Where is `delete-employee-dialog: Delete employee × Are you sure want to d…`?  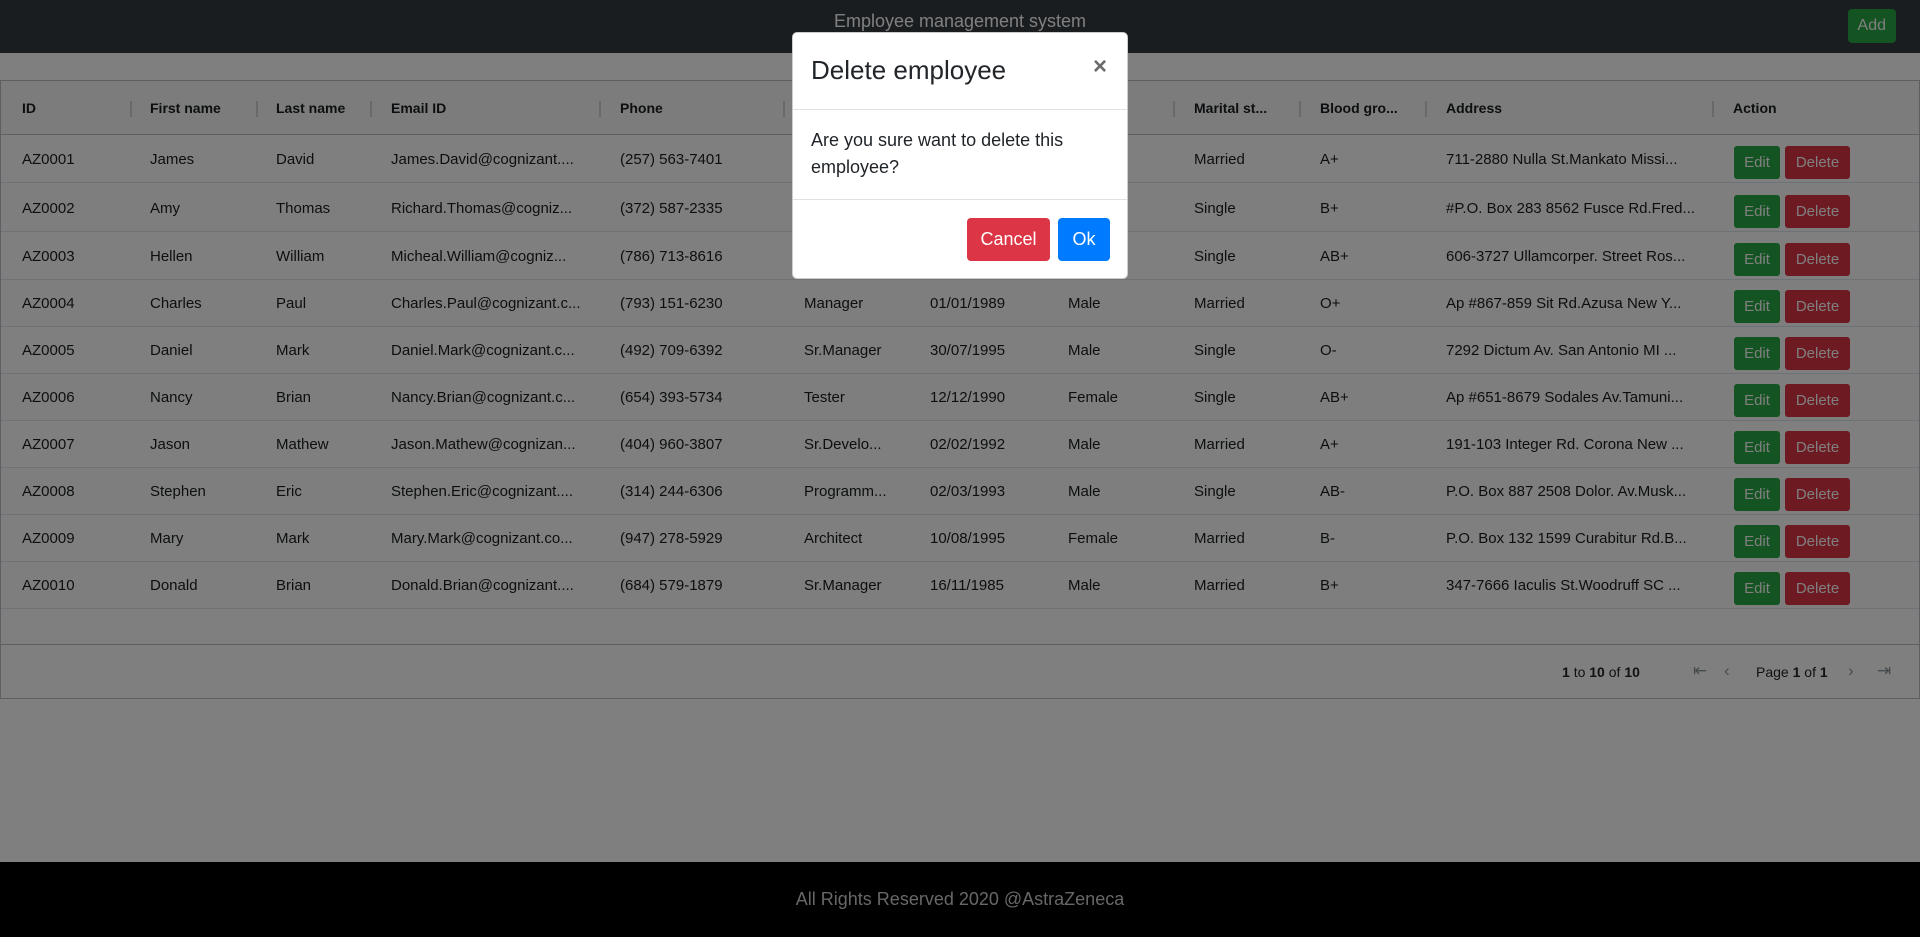 delete-employee-dialog: Delete employee × Are you sure want to d… is located at coordinates (960, 155).